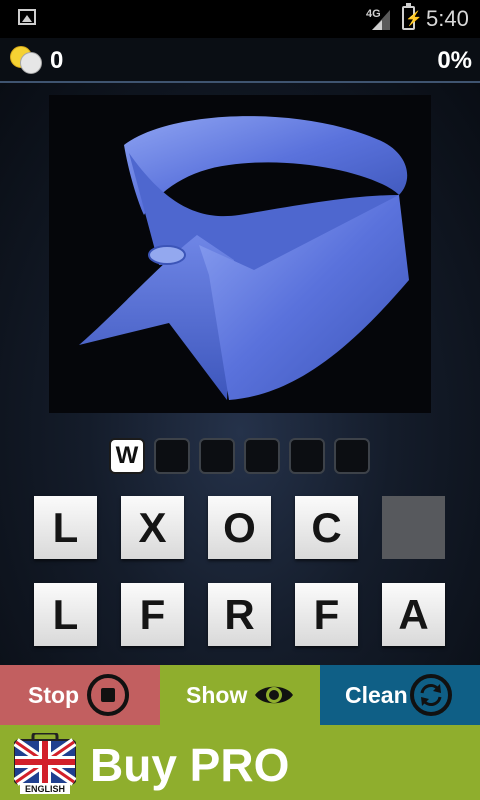  What do you see at coordinates (45, 789) in the screenshot?
I see `language-label: ENGLISH` at bounding box center [45, 789].